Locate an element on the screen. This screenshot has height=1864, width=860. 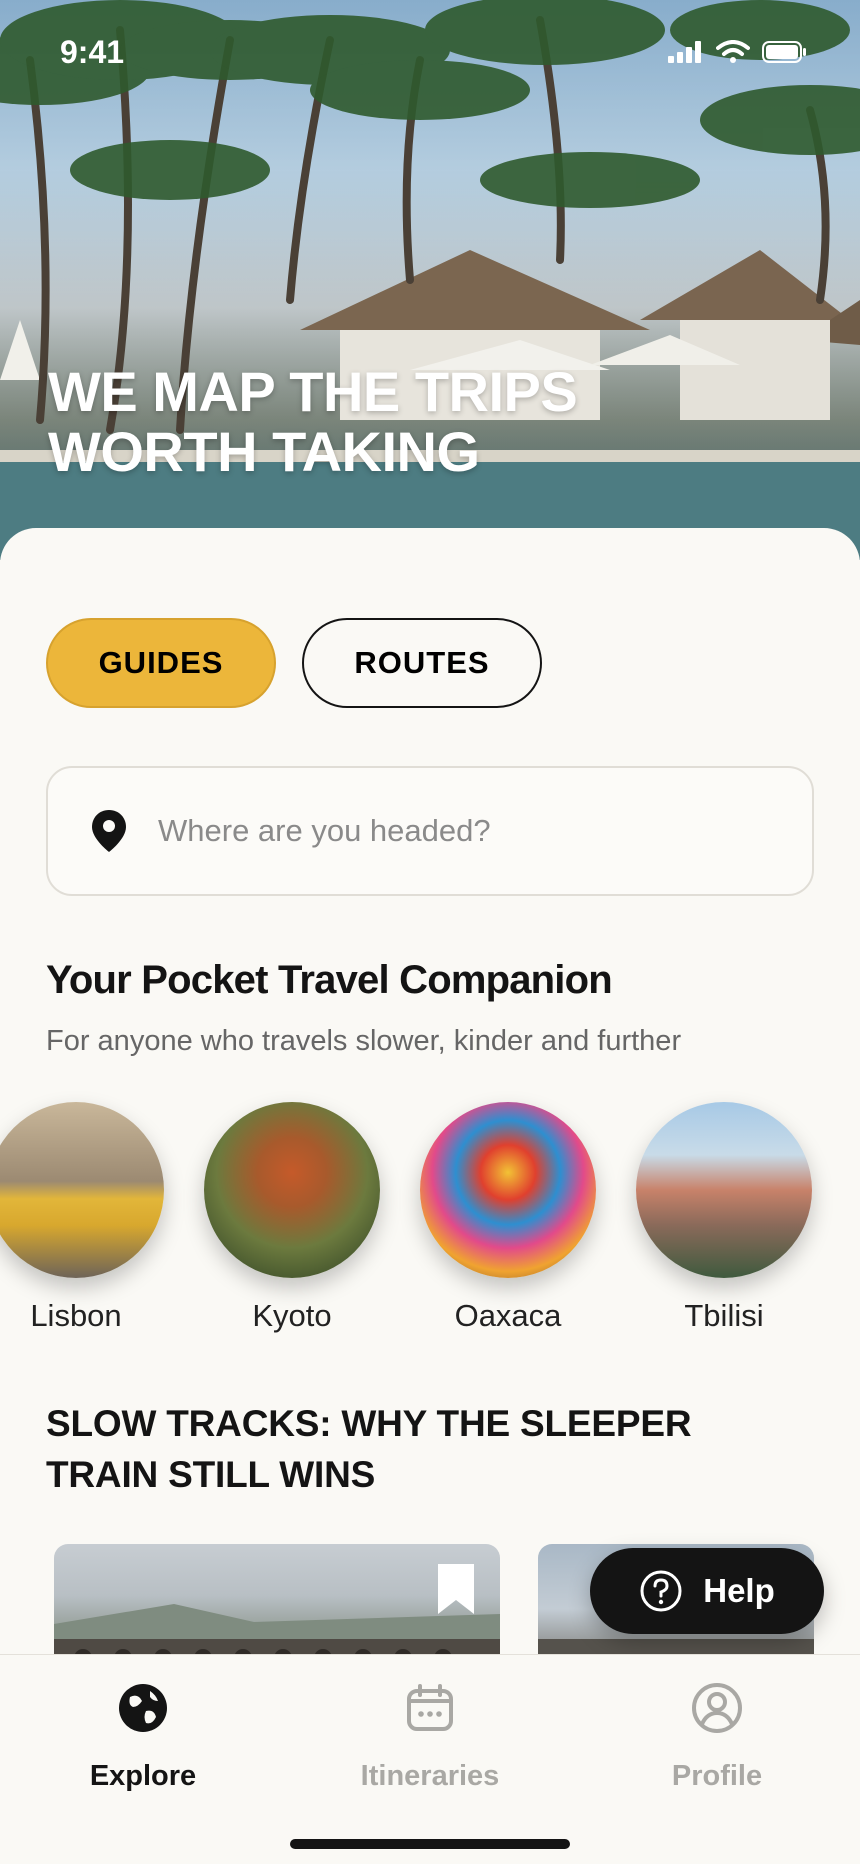
city-item-kyoto: Kyoto is located at coordinates (292, 1218).